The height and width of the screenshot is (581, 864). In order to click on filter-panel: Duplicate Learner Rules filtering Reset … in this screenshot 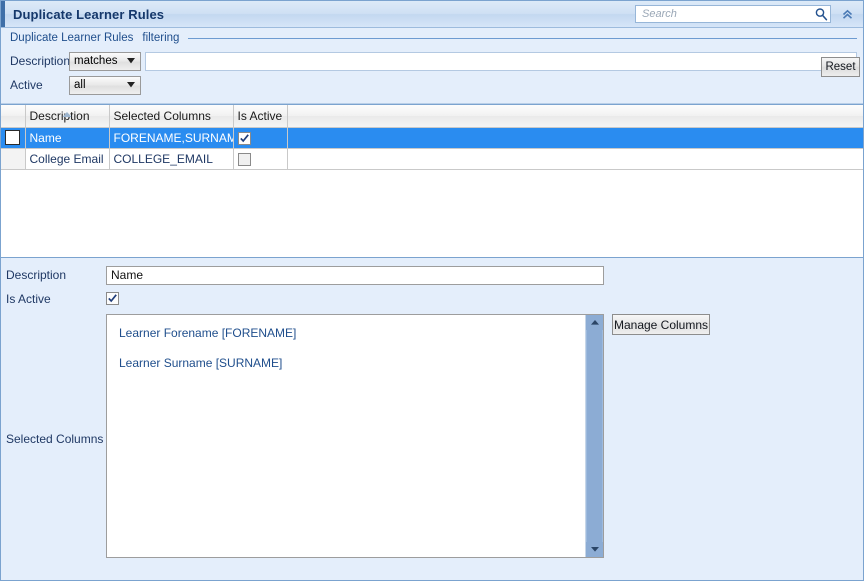, I will do `click(432, 66)`.